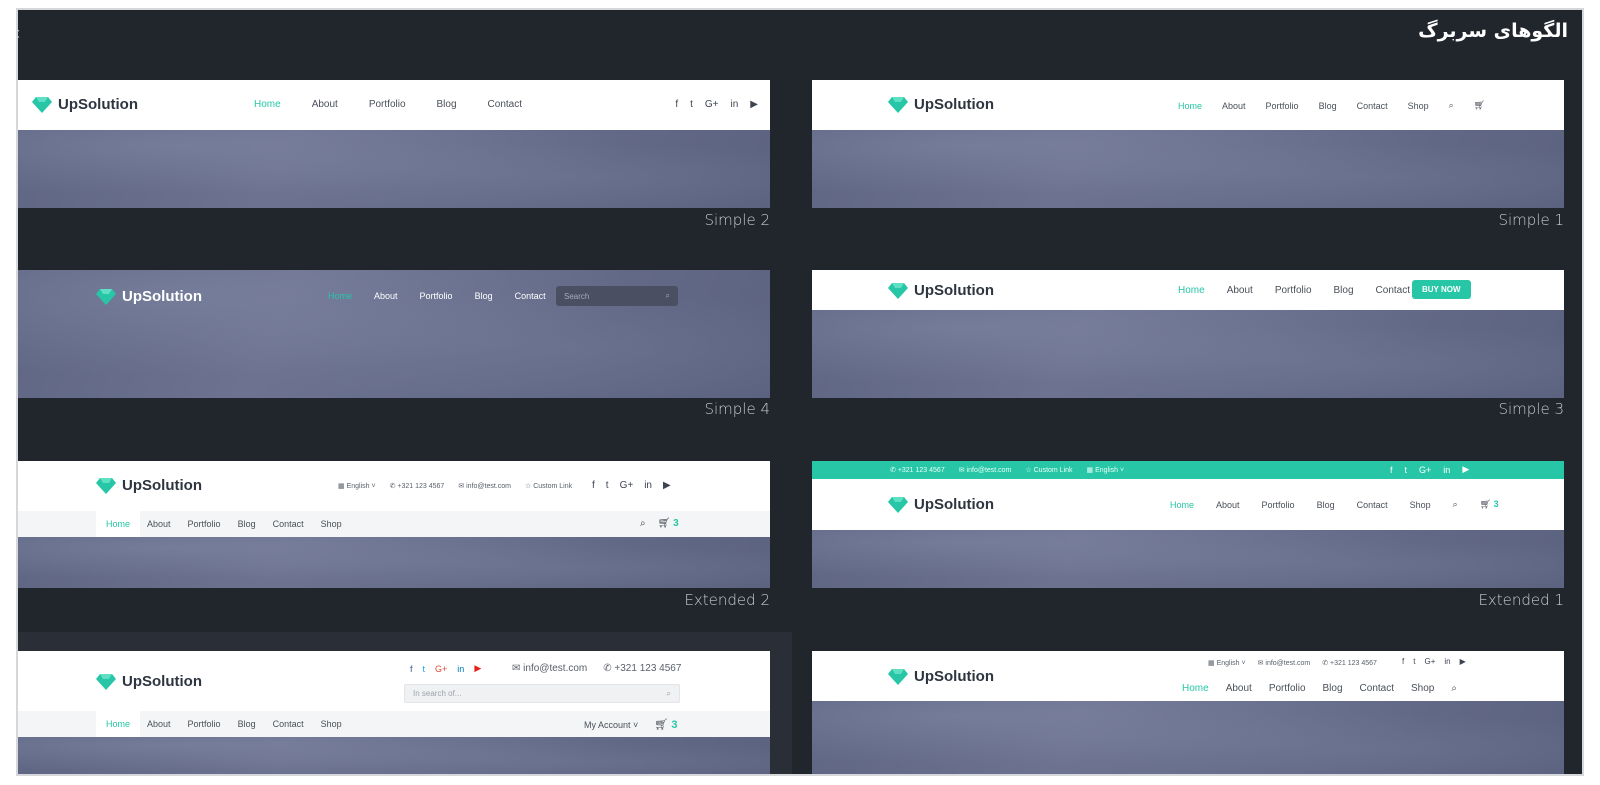 This screenshot has width=1600, height=785. Describe the element at coordinates (1479, 105) in the screenshot. I see `cart-icon: 🛒︎` at that location.